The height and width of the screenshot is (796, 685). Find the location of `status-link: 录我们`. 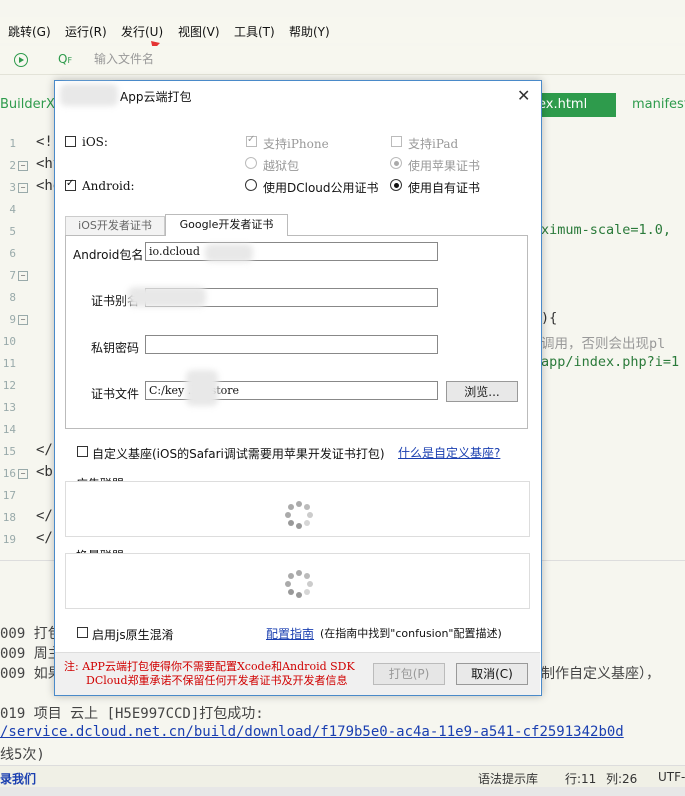

status-link: 录我们 is located at coordinates (18, 778).